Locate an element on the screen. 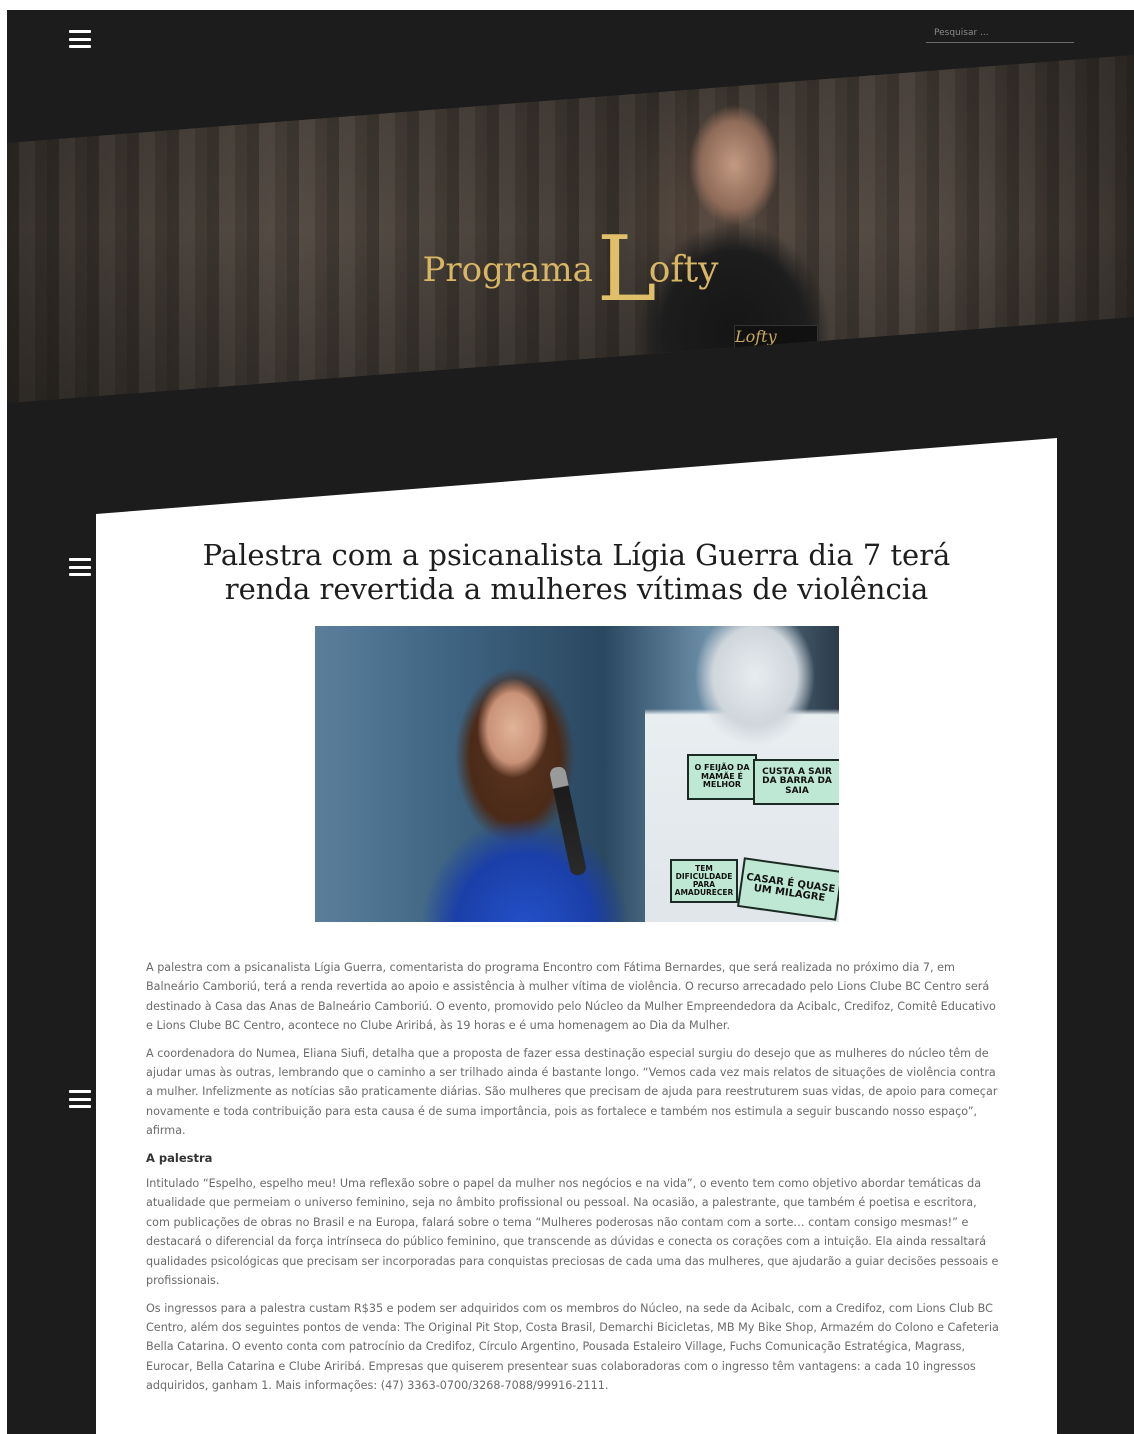 Image resolution: width=1134 pixels, height=1434 pixels. img-woman-face is located at coordinates (513, 728).